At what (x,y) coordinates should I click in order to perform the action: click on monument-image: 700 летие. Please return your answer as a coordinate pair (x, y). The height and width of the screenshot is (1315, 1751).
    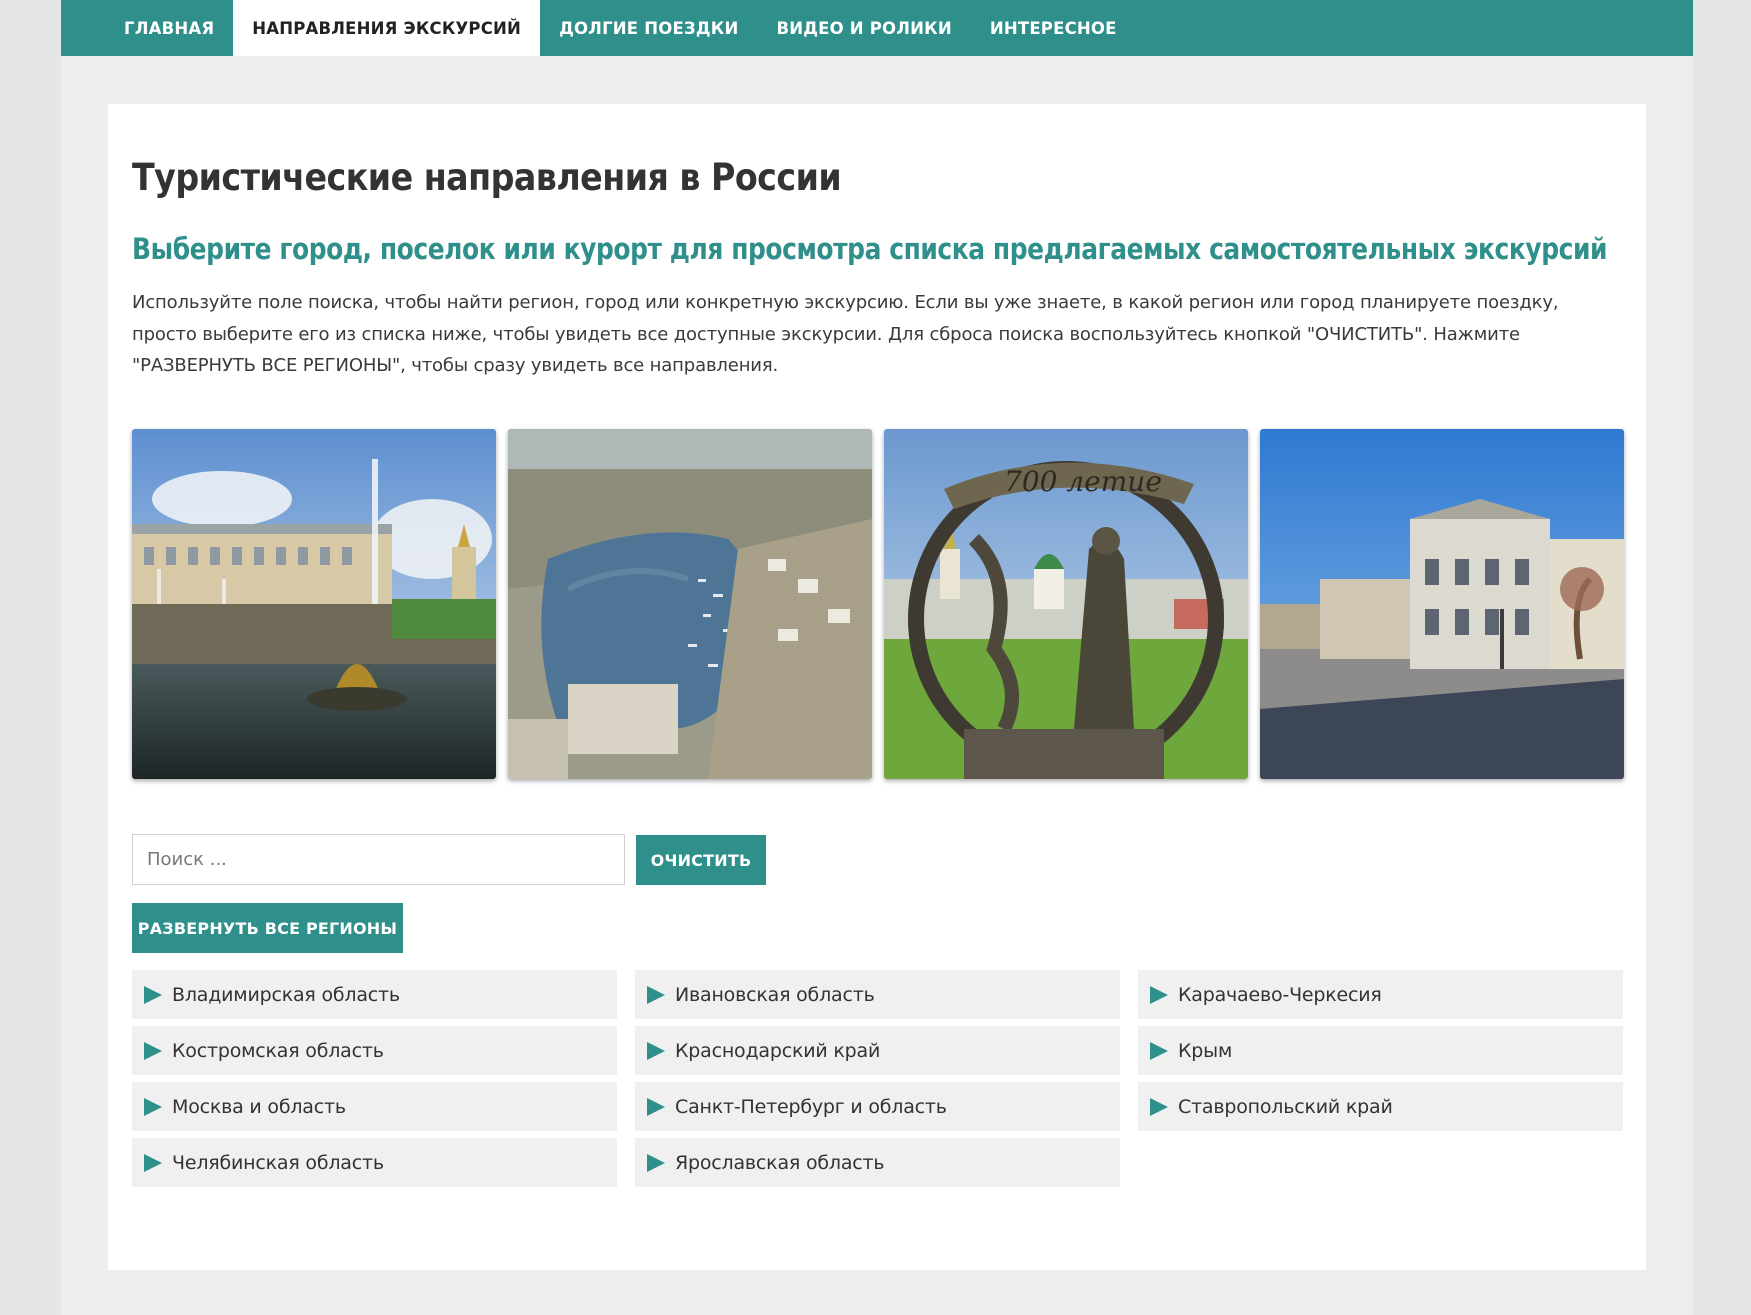
    Looking at the image, I should click on (1066, 604).